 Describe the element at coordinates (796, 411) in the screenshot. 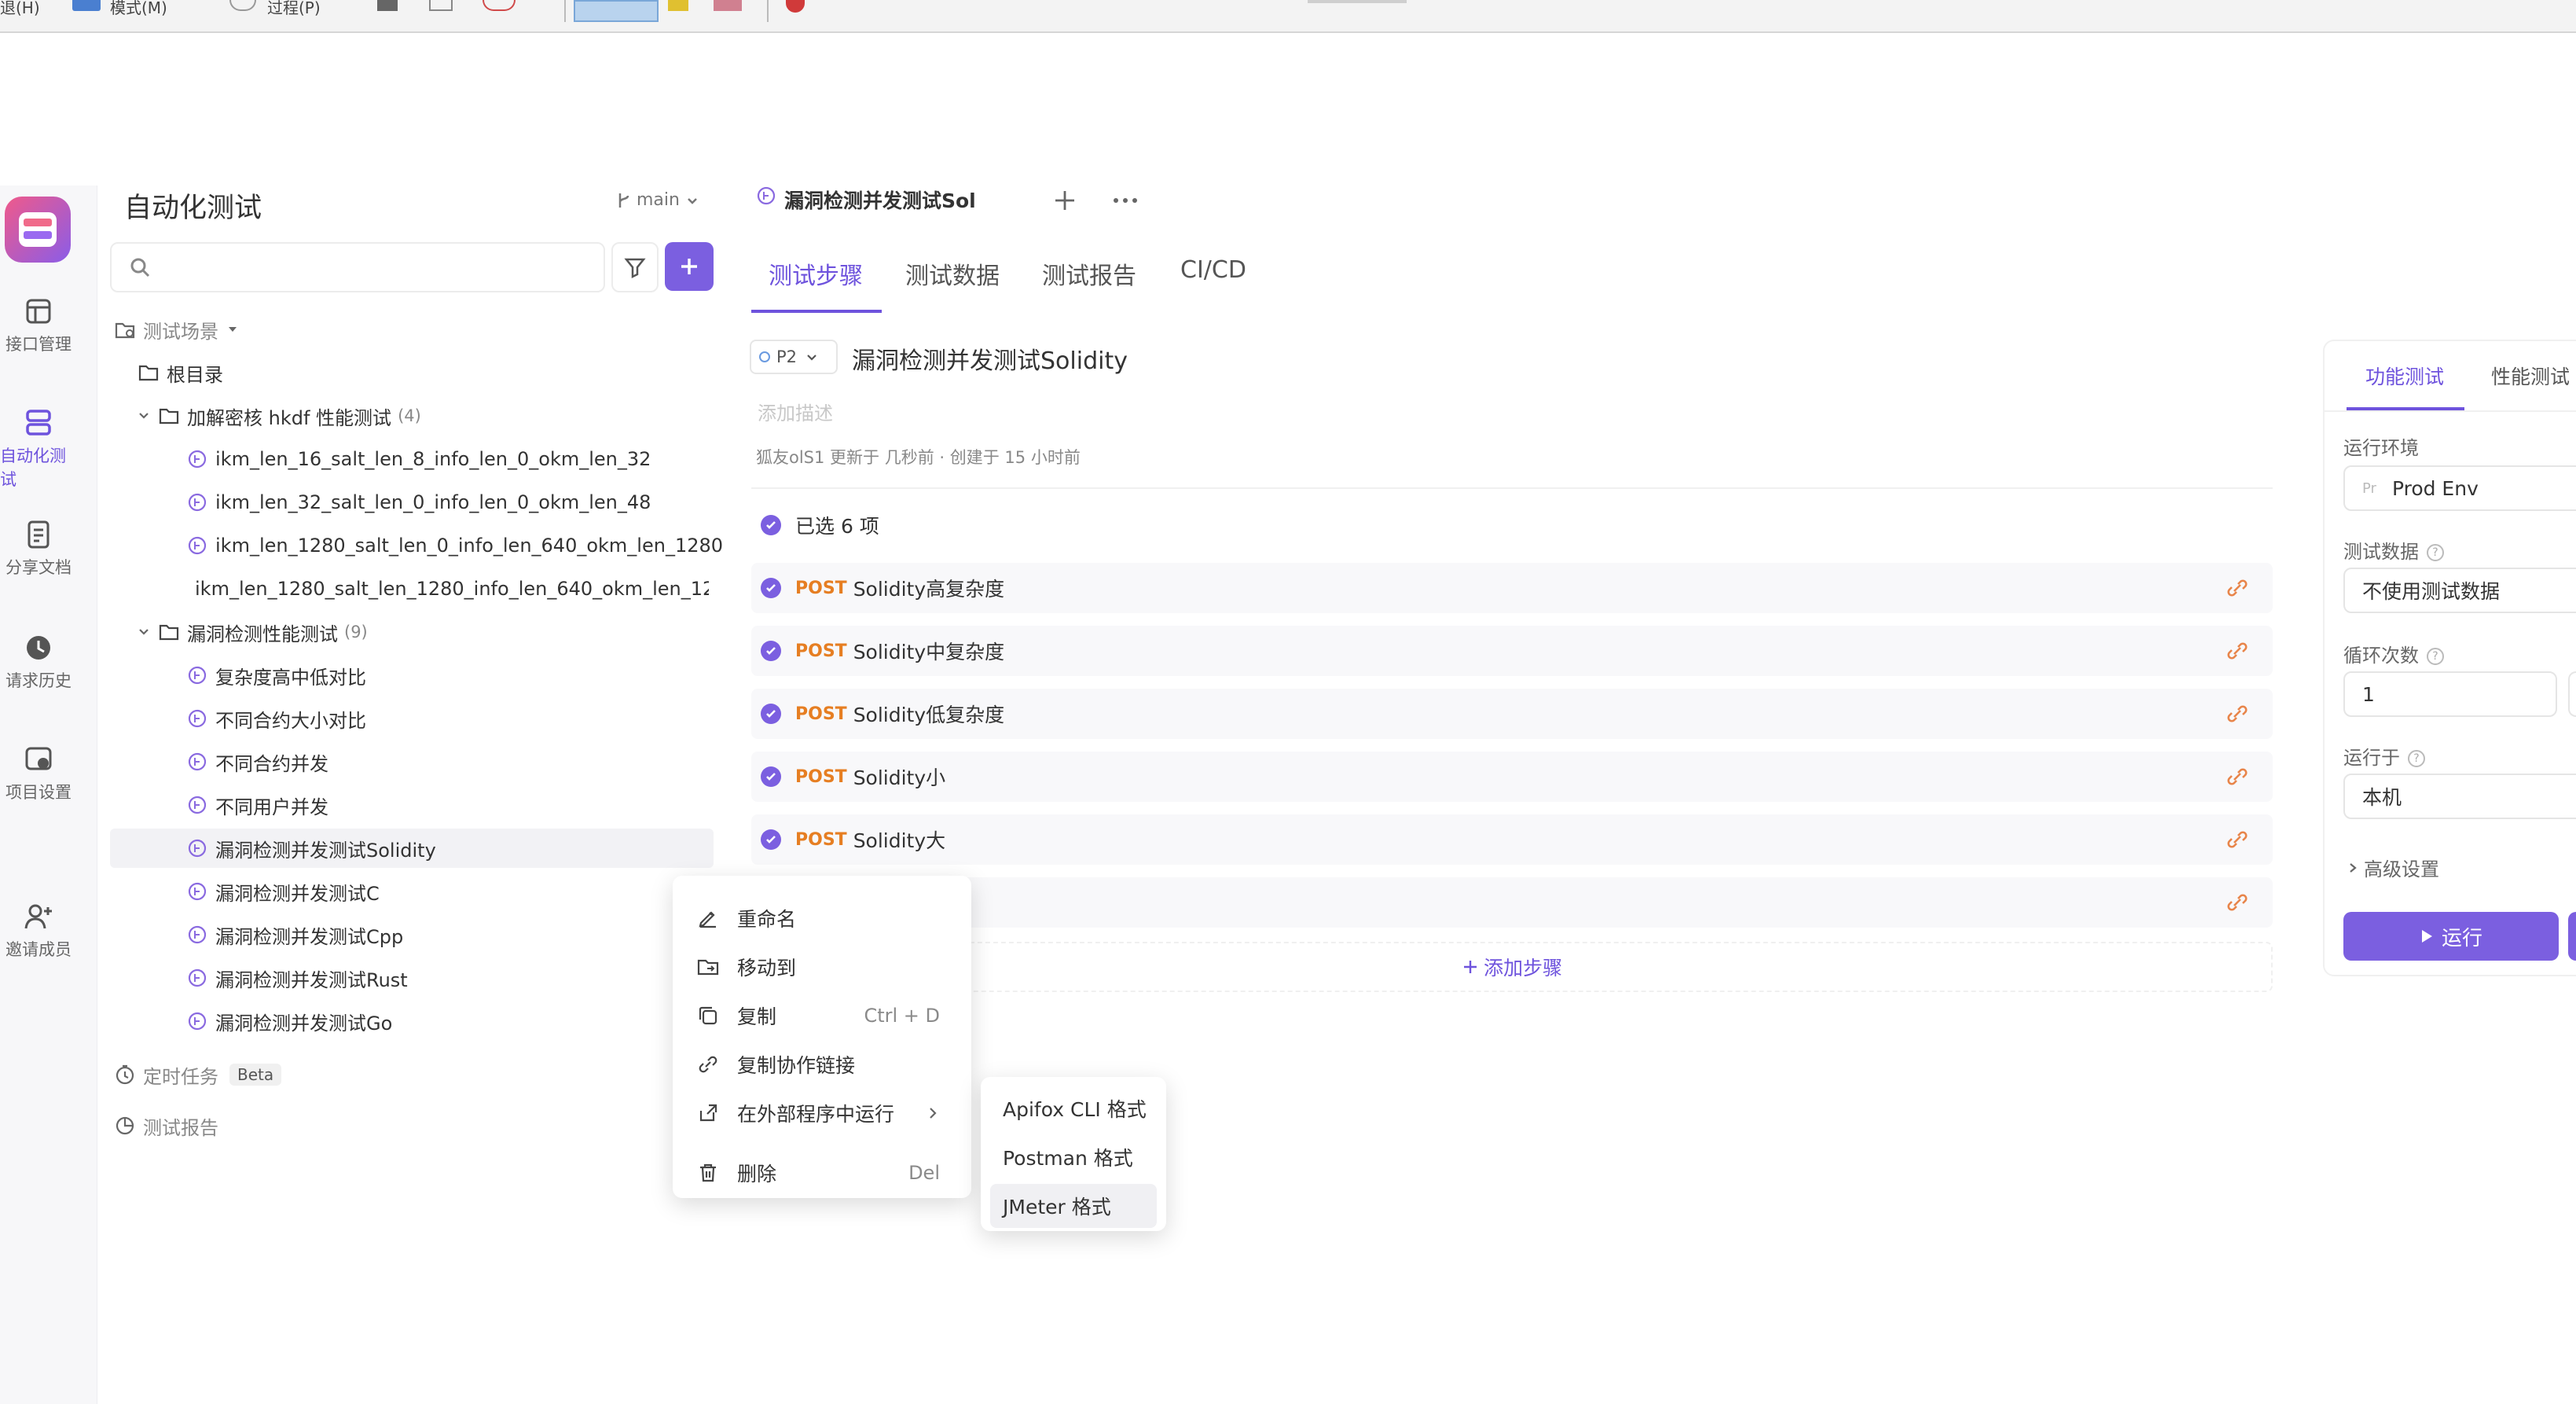

I see `description-input: 添加描述` at that location.